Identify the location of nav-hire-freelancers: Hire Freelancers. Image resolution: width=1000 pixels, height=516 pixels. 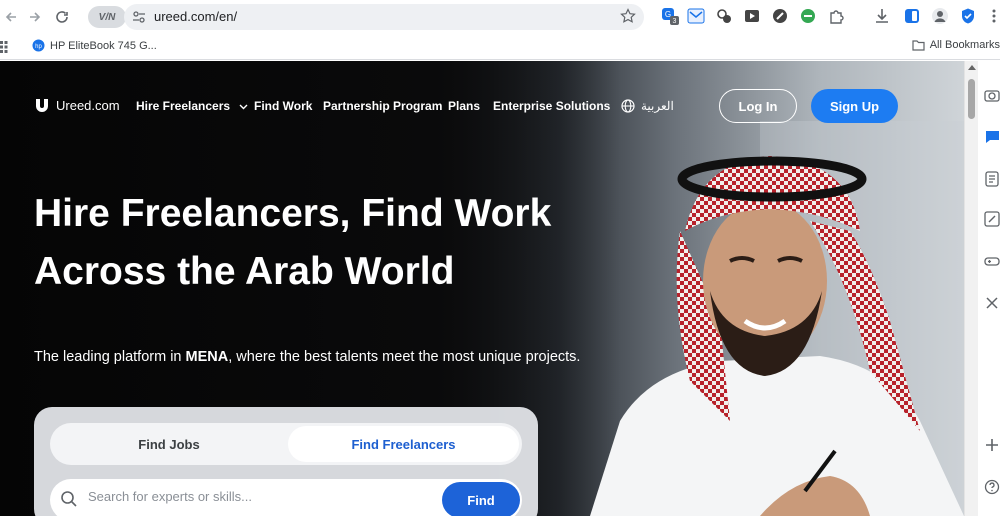
(192, 106).